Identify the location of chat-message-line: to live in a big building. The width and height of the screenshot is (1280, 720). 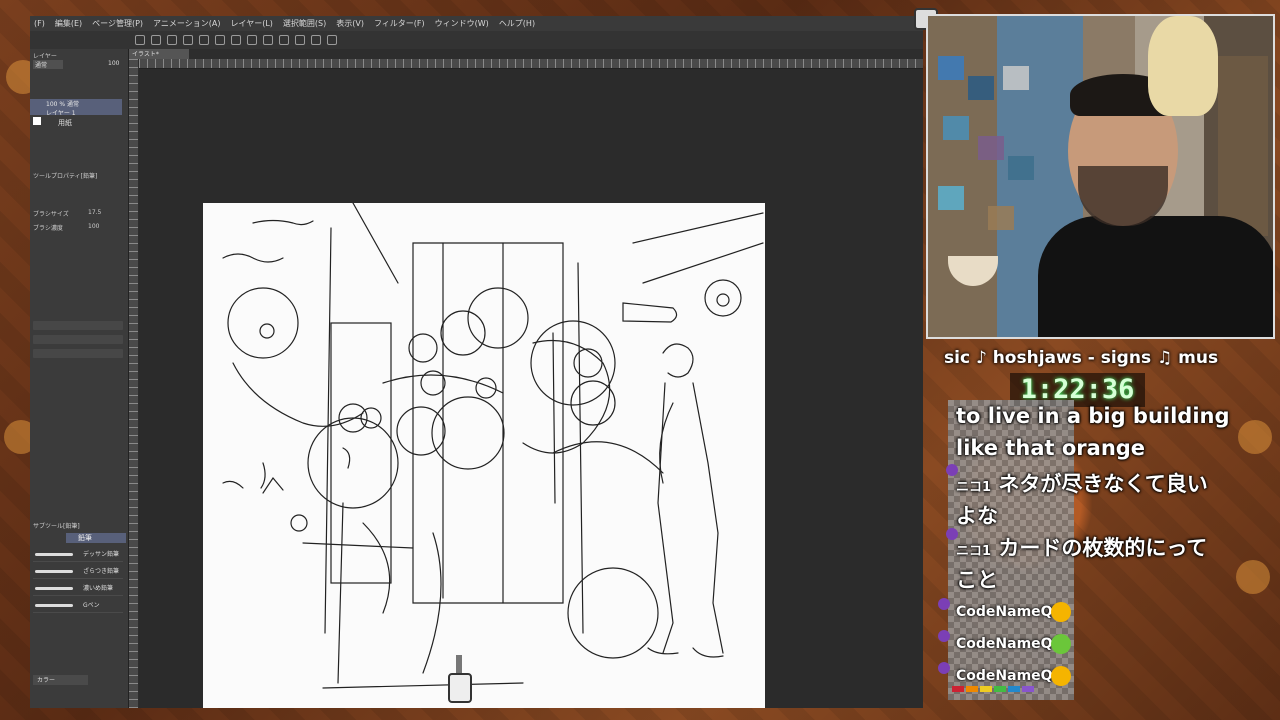
(1093, 416).